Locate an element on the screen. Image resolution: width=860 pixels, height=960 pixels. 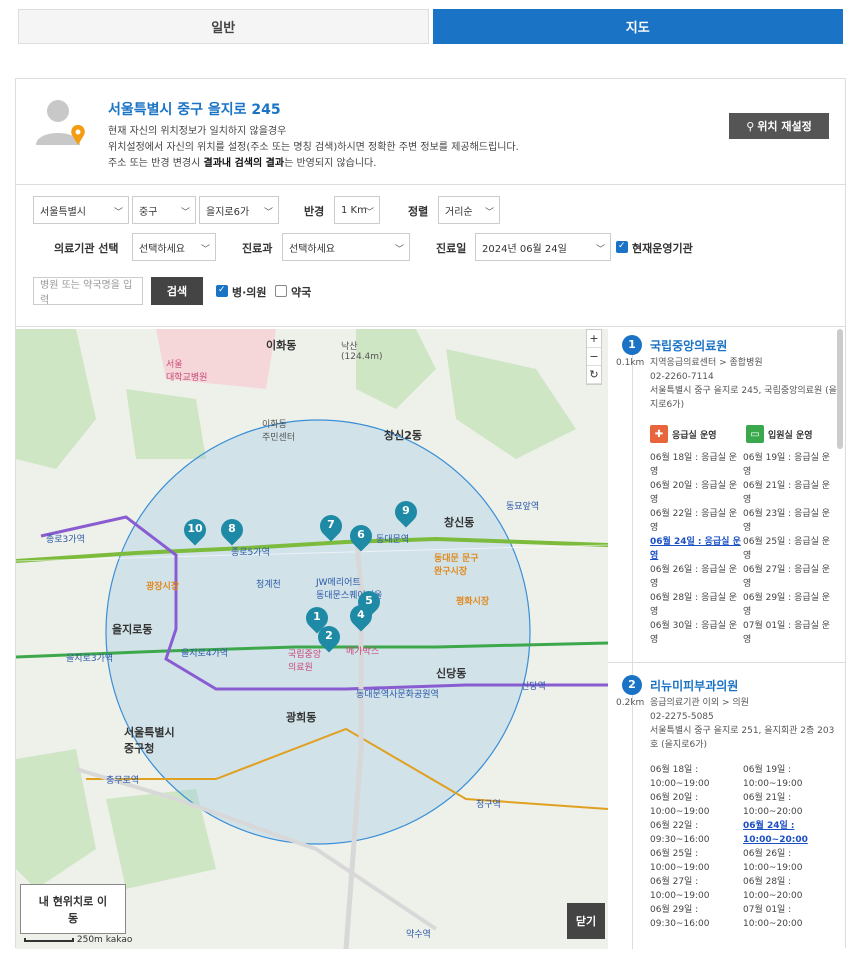
zoom-control: + − ↻ is located at coordinates (594, 357).